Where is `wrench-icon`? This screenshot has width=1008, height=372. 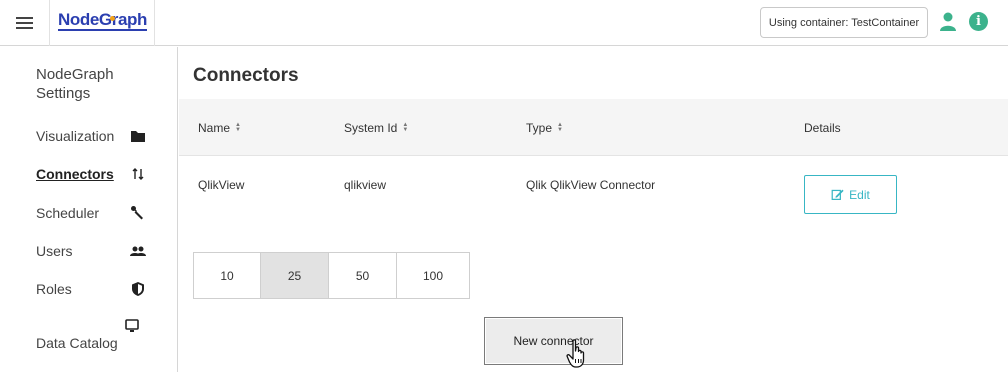 wrench-icon is located at coordinates (137, 213).